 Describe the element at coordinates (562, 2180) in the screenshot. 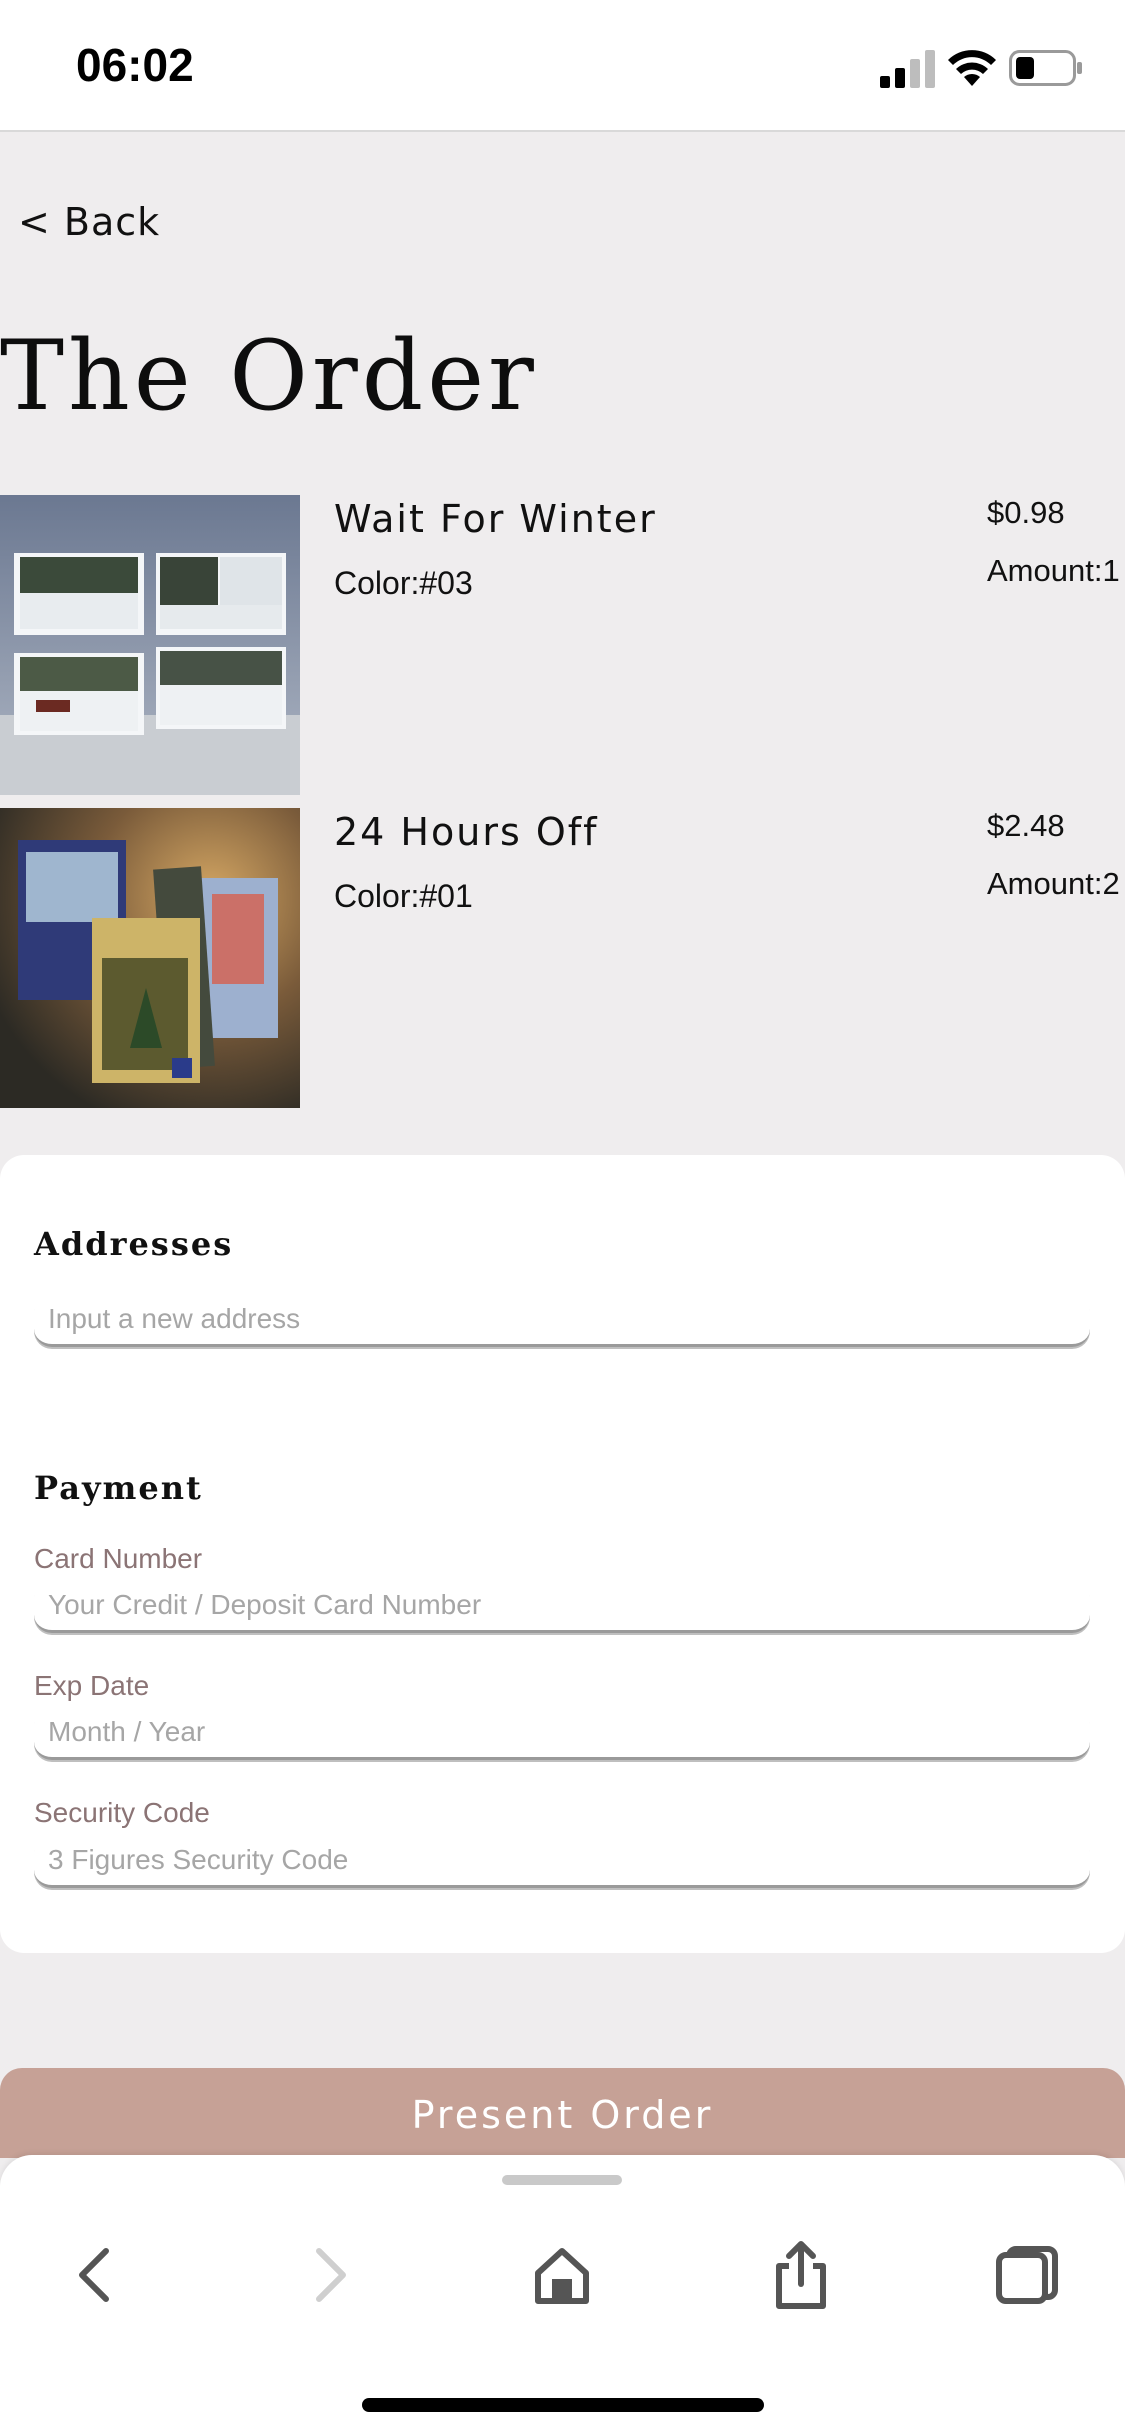

I see `sheet-grabber` at that location.